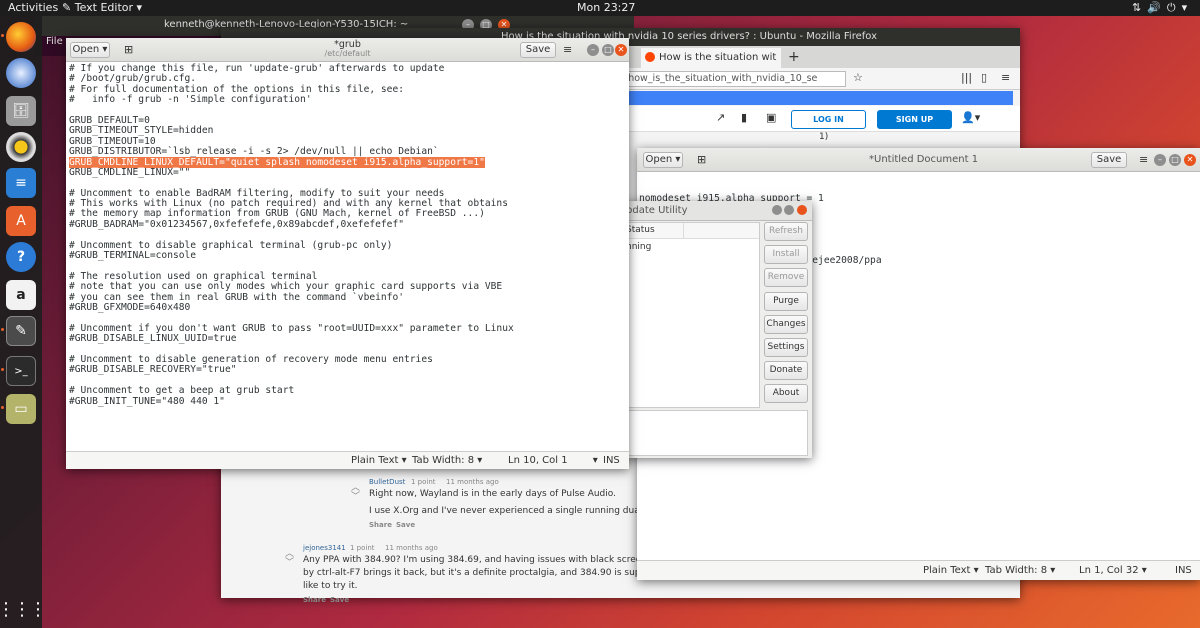  I want to click on code-line: #GRUB_DISABLE_RECOVERY="true", so click(153, 370).